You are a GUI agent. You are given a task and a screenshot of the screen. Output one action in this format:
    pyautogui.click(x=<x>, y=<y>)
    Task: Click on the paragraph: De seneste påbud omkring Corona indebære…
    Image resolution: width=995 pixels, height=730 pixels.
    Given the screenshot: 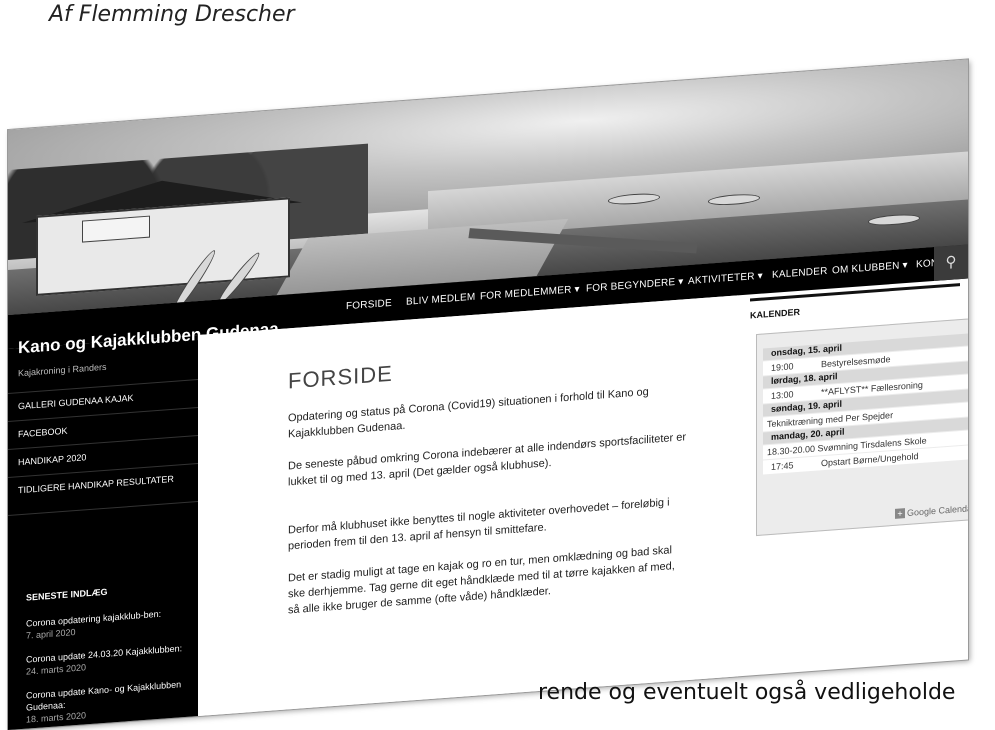 What is the action you would take?
    pyautogui.click(x=487, y=460)
    